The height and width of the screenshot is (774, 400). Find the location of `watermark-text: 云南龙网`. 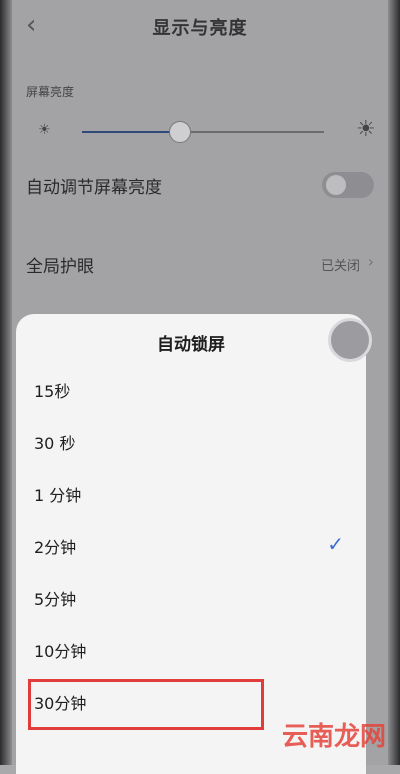

watermark-text: 云南龙网 is located at coordinates (333, 737).